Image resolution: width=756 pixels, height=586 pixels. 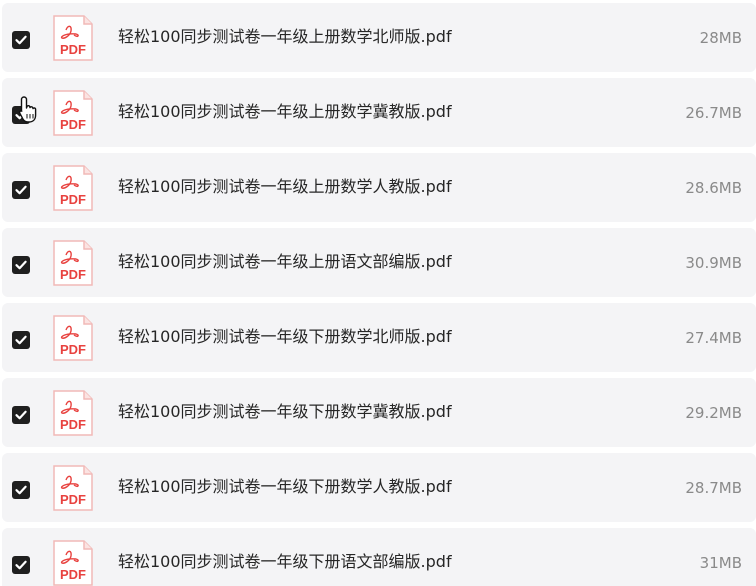 I want to click on file-name: 轻松100同步测试卷一年级下册数学北师版.pdf, so click(x=285, y=337).